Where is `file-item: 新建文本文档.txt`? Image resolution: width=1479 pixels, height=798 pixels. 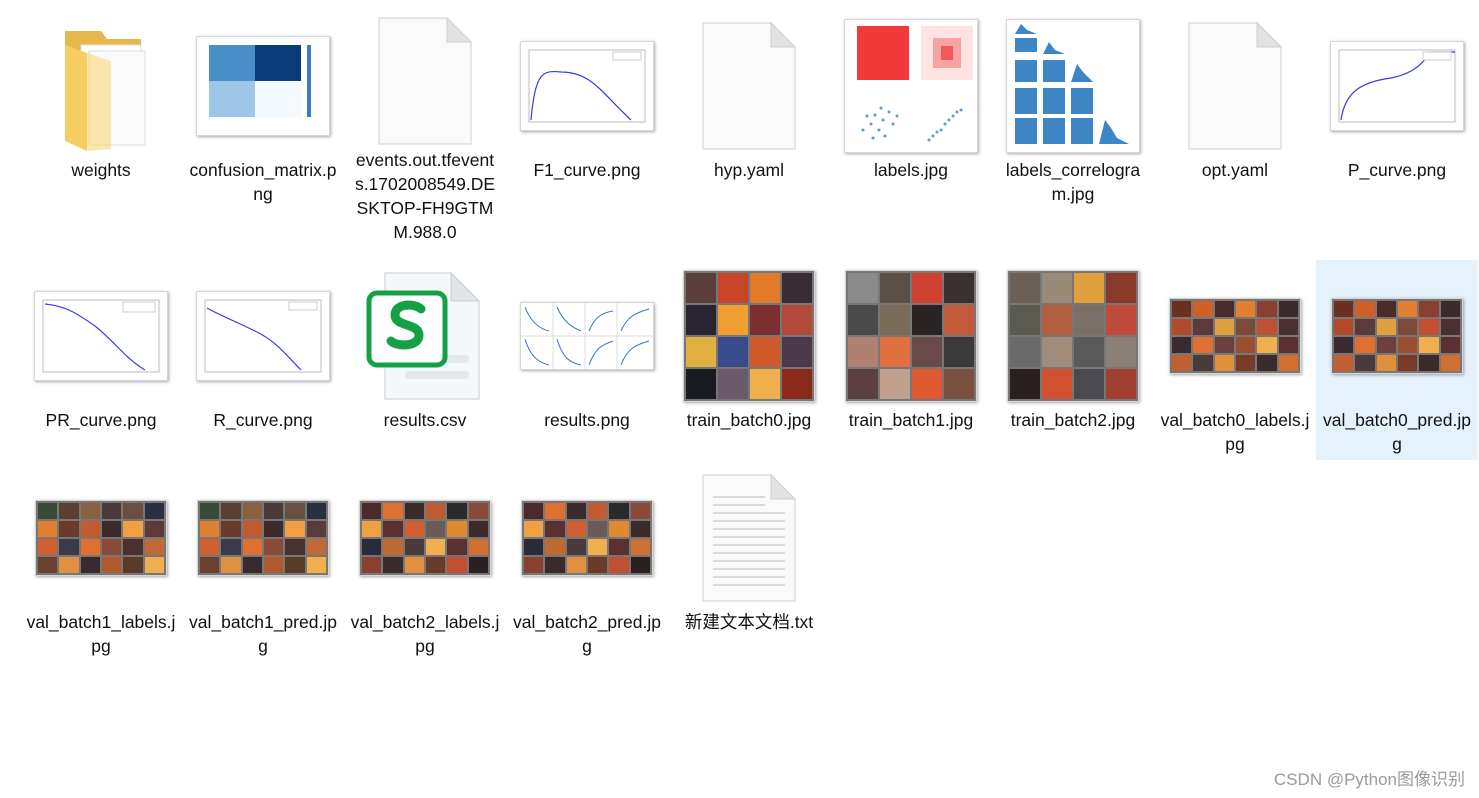
file-item: 新建文本文档.txt is located at coordinates (749, 562).